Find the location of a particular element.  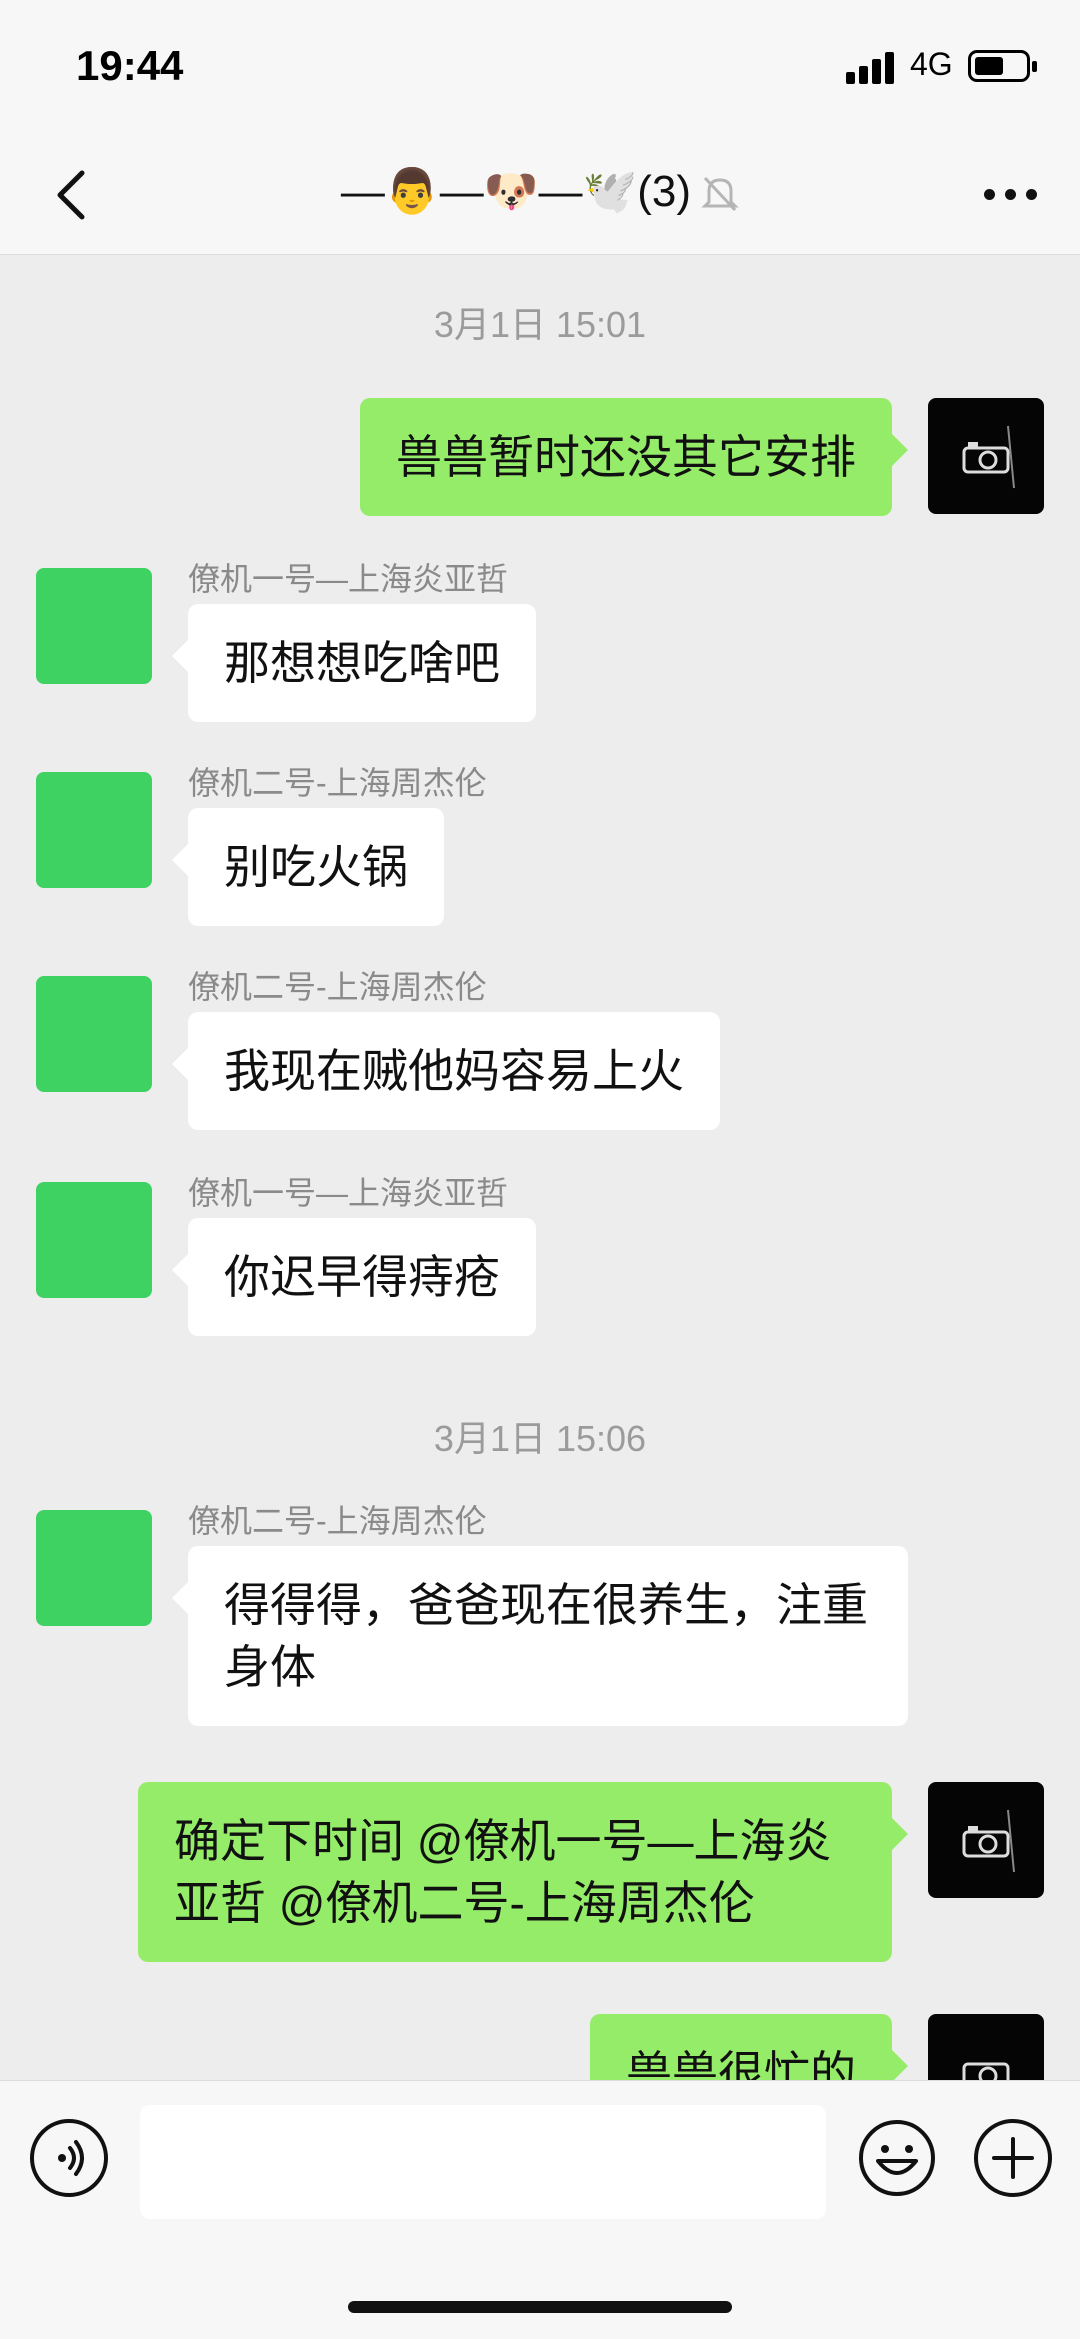

bell-muted-icon is located at coordinates (720, 194).